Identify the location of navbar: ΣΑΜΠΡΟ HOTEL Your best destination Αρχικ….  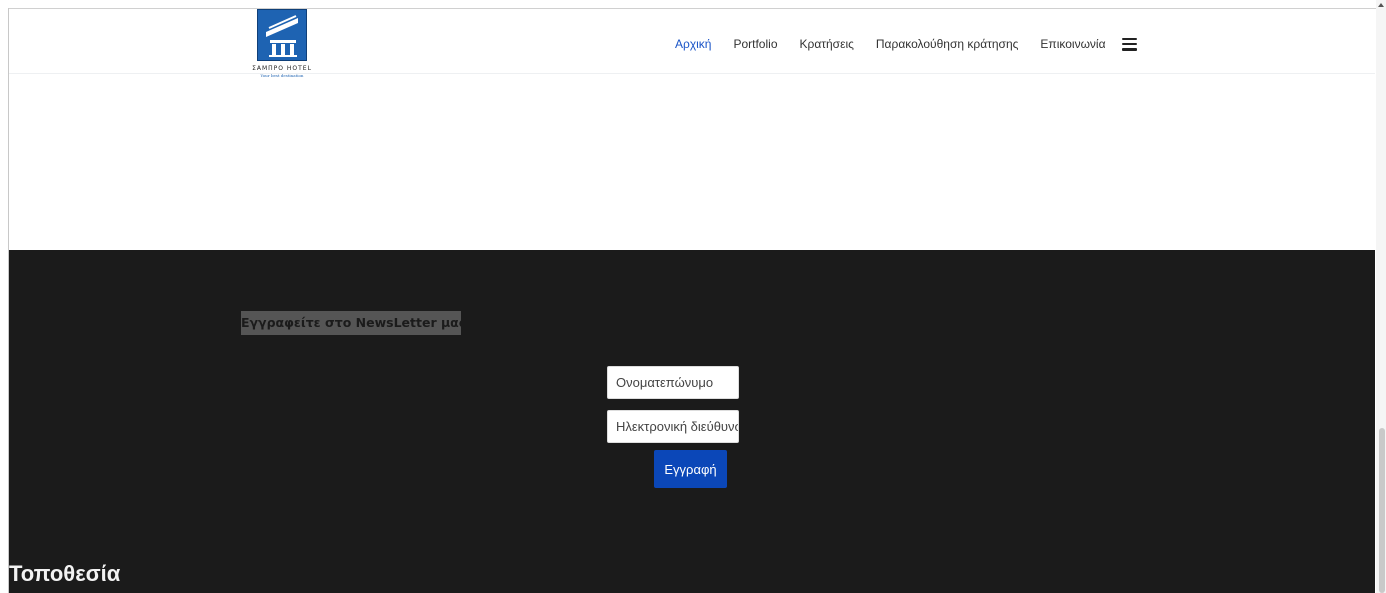
(692, 43).